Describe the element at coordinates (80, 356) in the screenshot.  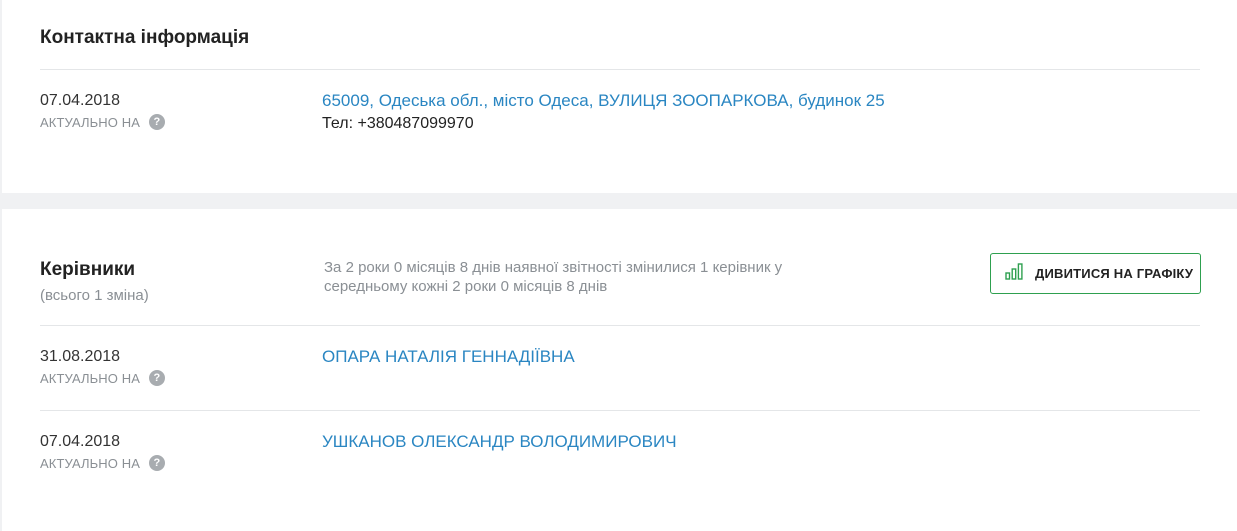
I see `manager-date: 31.08.2018` at that location.